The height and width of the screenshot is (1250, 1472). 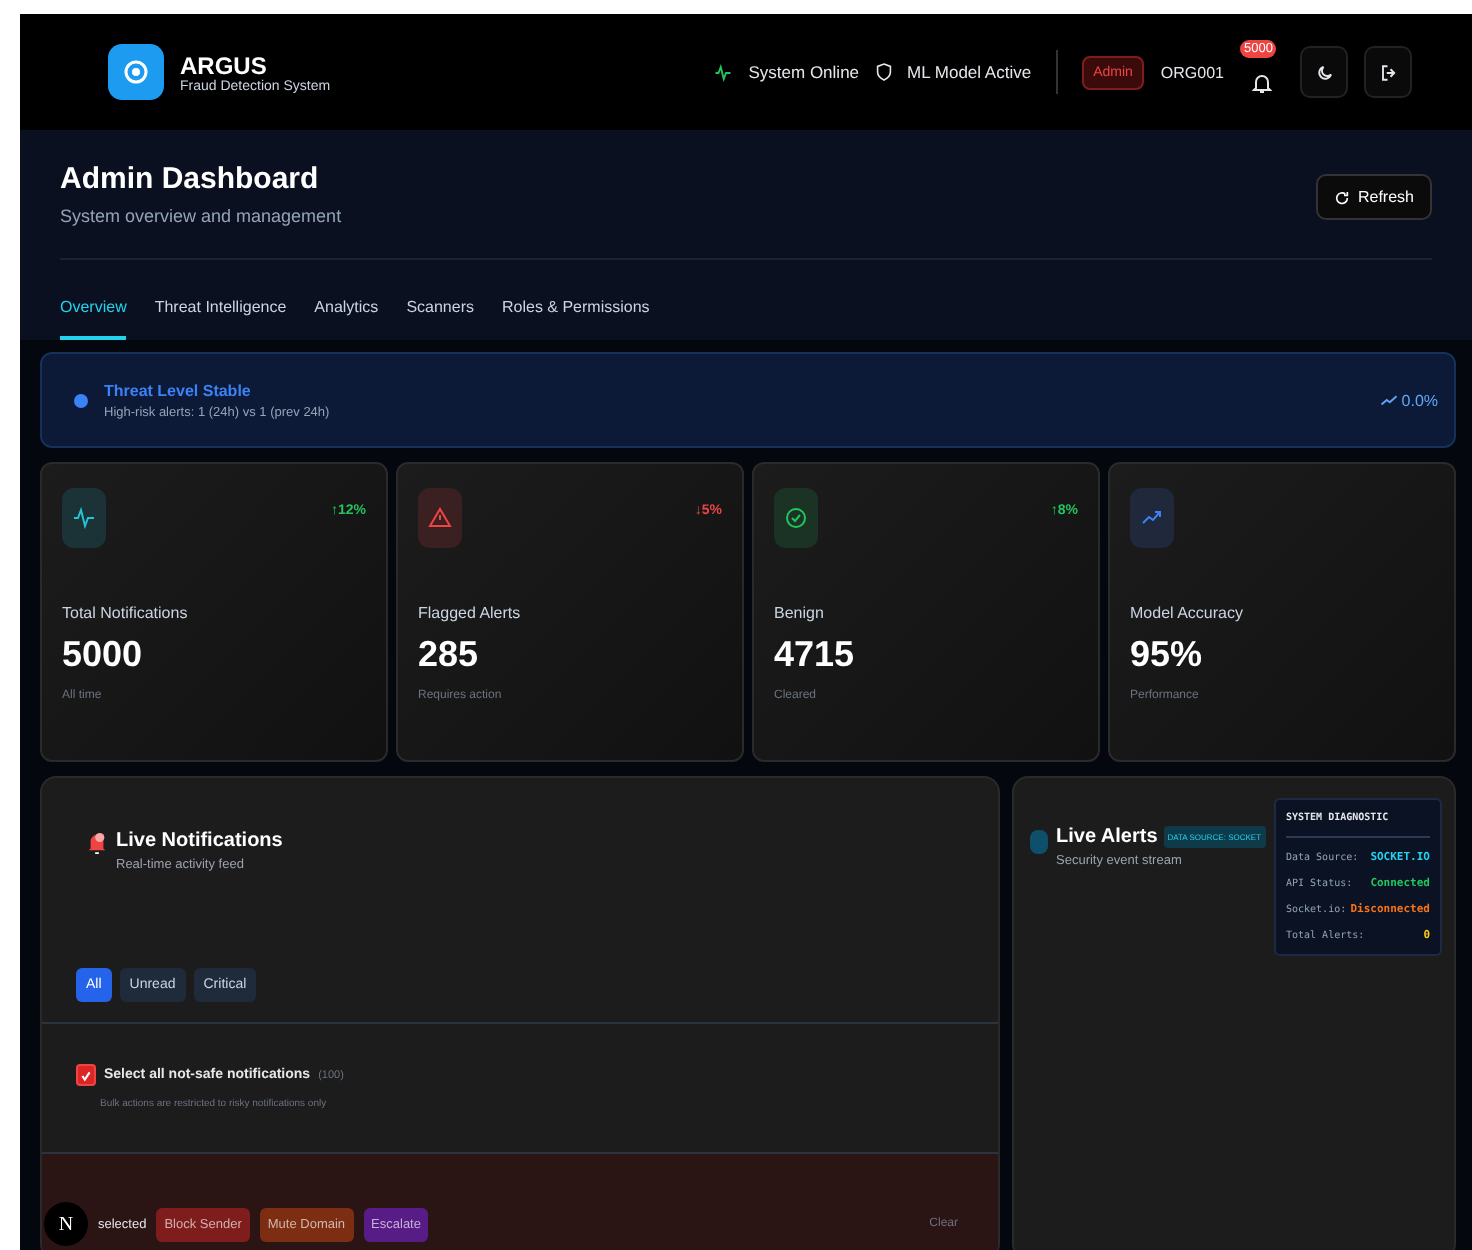 What do you see at coordinates (220, 318) in the screenshot?
I see `tab: Threat Intelligence` at bounding box center [220, 318].